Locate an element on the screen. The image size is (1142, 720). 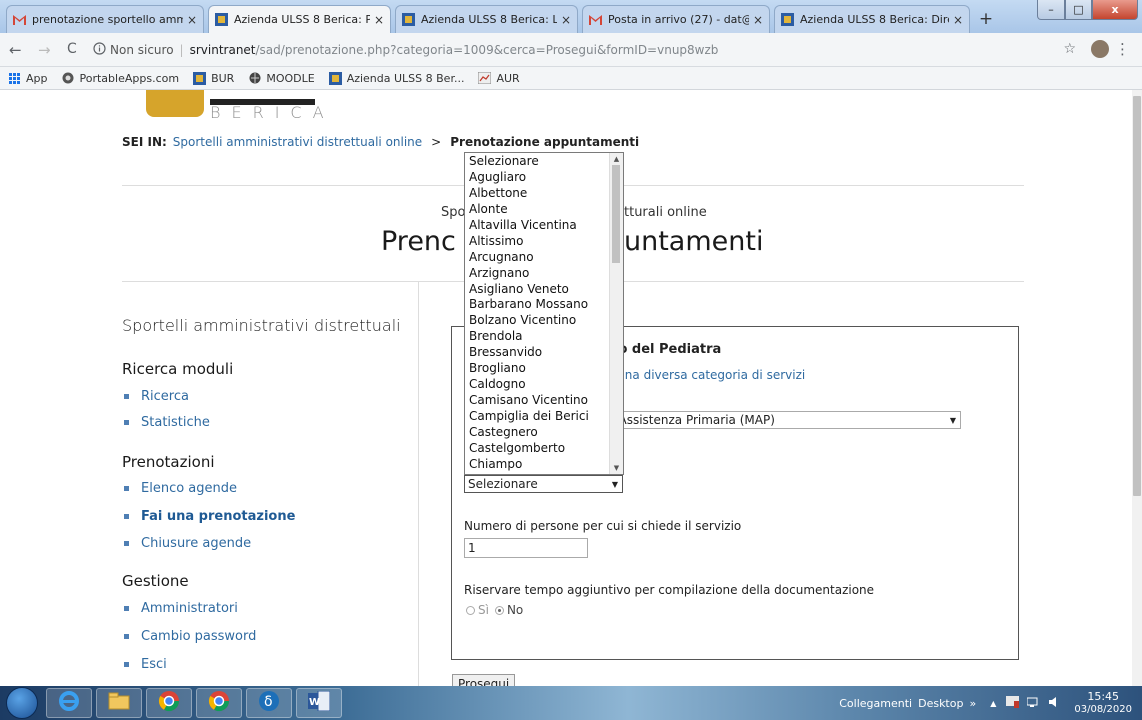
tab-posta-in-arrivo: Posta in arrivo (27) - dat@aulss8 × is located at coordinates (676, 19).